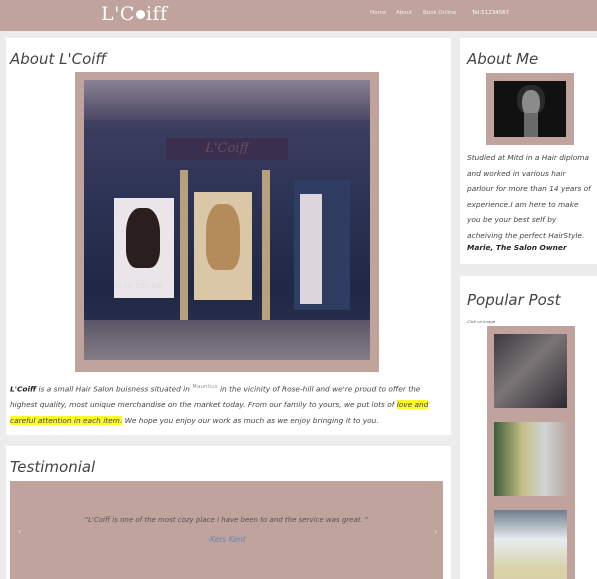  I want to click on brand-logo-text-right: iff, so click(156, 14).